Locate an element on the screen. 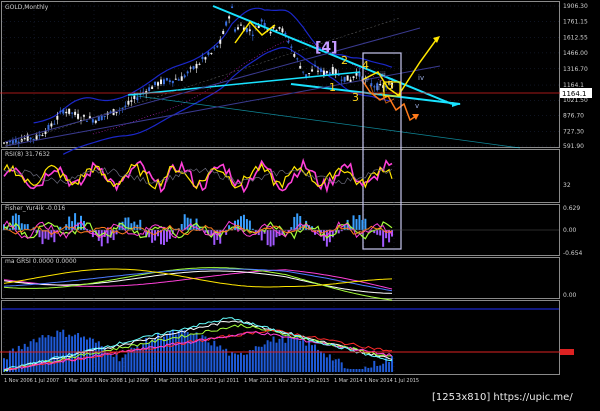  indicator3-label: ma GRSI 0.0000 0.0000 is located at coordinates (41, 261).